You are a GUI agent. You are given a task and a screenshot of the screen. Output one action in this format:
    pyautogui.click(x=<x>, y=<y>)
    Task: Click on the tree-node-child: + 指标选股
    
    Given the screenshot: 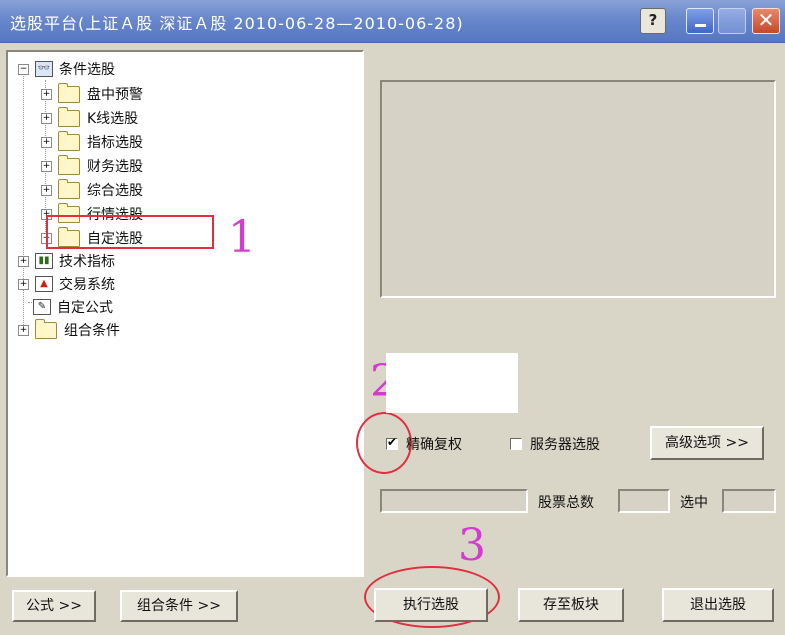 What is the action you would take?
    pyautogui.click(x=92, y=141)
    